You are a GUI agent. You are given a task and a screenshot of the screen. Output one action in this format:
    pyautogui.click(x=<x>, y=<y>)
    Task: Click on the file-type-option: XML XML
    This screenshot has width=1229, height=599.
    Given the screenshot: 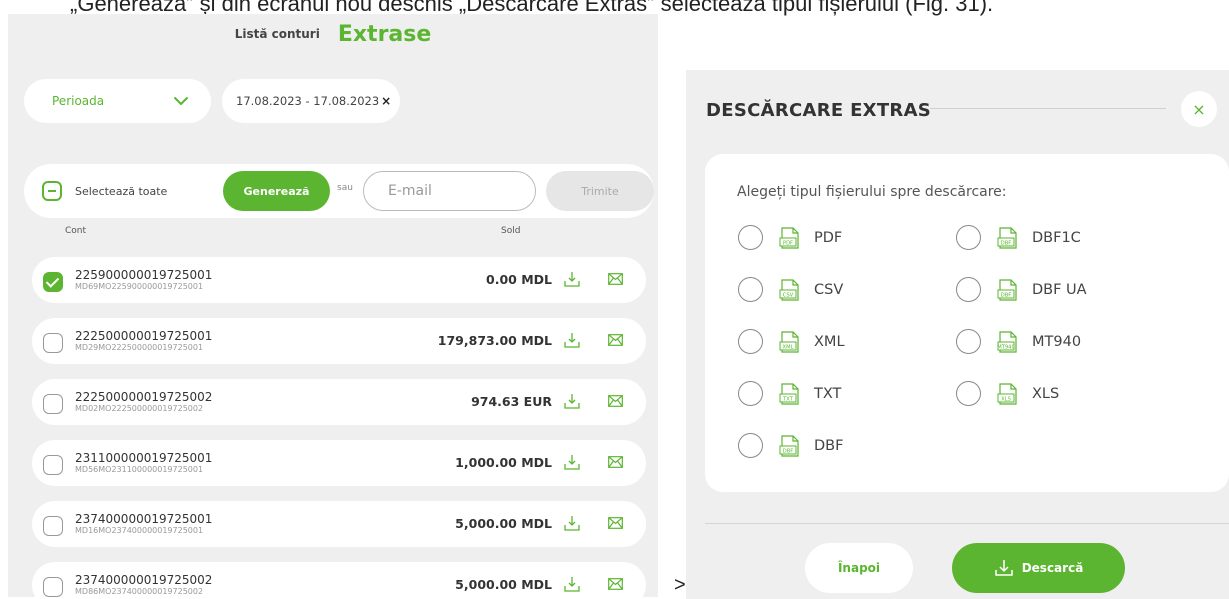 What is the action you would take?
    pyautogui.click(x=791, y=341)
    